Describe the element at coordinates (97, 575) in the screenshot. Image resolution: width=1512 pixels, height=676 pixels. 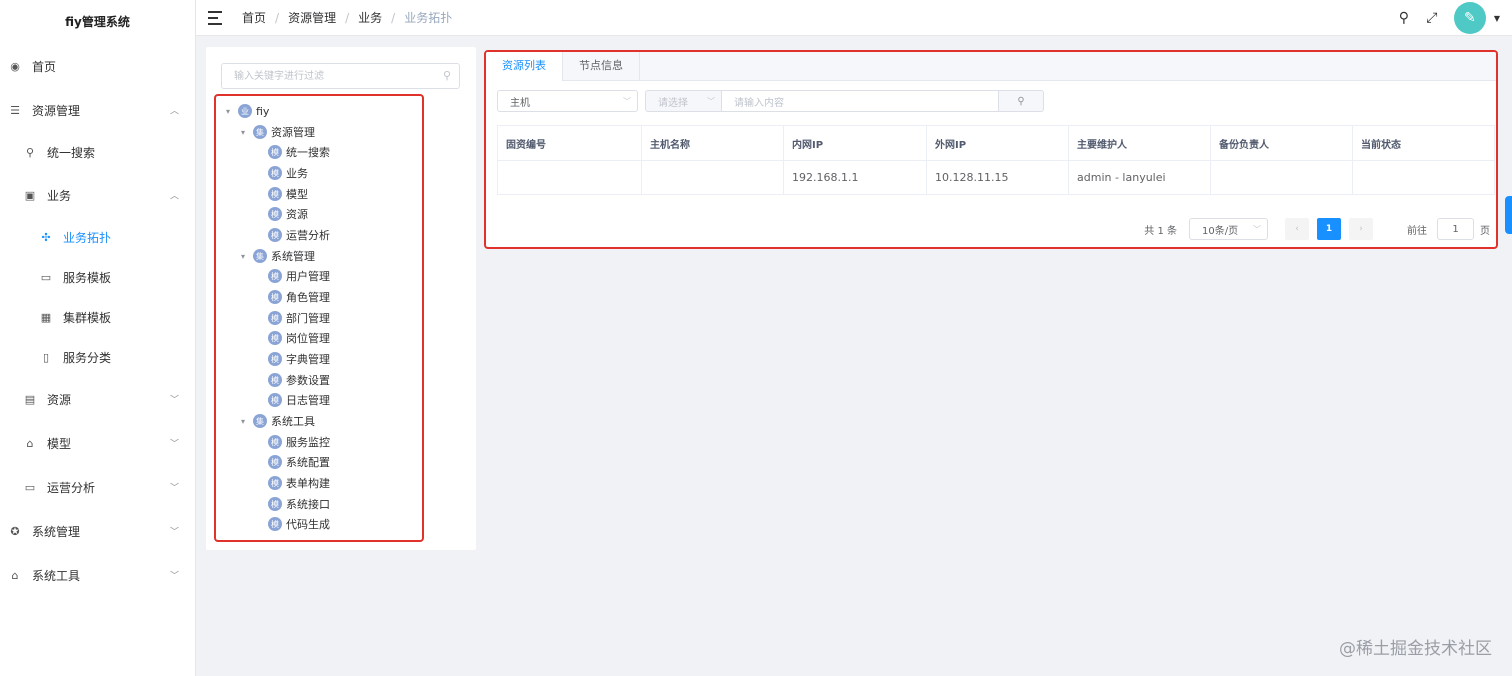
I see `sidebar-item-system-tools: ⌂ 系统工具 ﹀` at that location.